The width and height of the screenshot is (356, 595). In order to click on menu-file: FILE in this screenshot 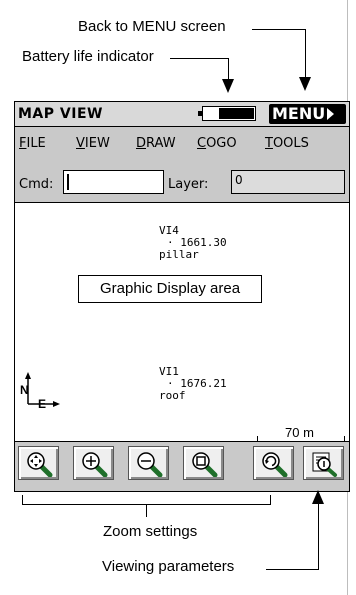, I will do `click(32, 143)`.